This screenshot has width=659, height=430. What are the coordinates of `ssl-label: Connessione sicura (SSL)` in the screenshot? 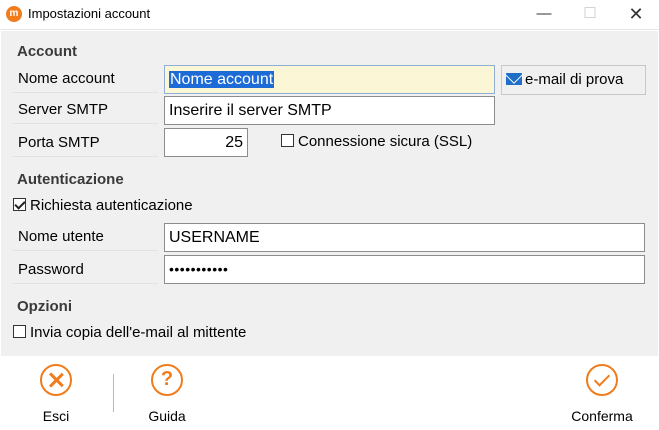 It's located at (385, 141).